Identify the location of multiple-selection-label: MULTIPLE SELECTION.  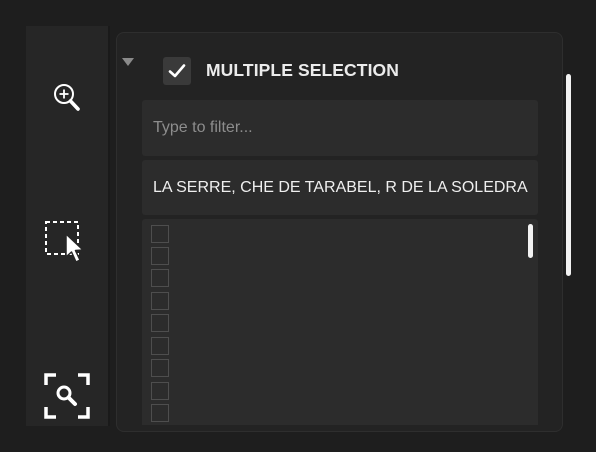
(302, 70).